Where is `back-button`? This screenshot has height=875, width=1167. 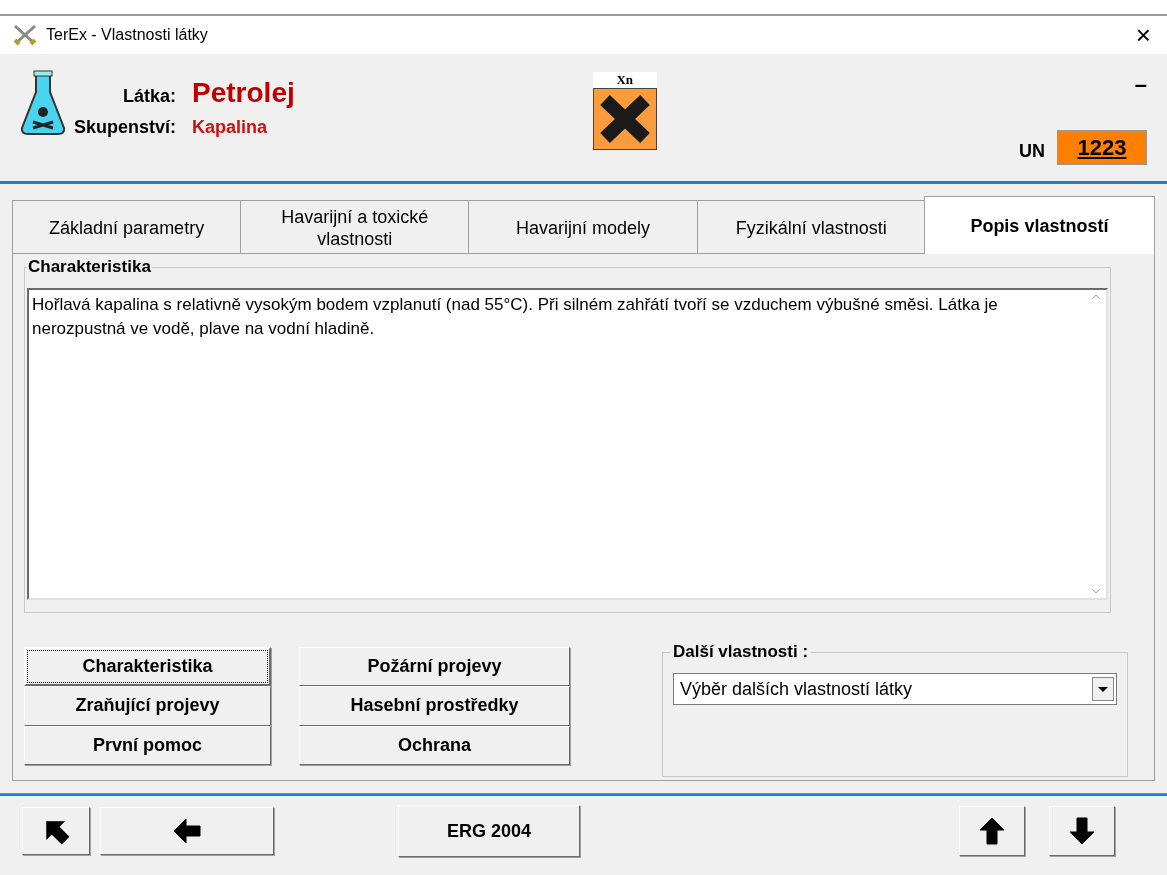 back-button is located at coordinates (187, 831).